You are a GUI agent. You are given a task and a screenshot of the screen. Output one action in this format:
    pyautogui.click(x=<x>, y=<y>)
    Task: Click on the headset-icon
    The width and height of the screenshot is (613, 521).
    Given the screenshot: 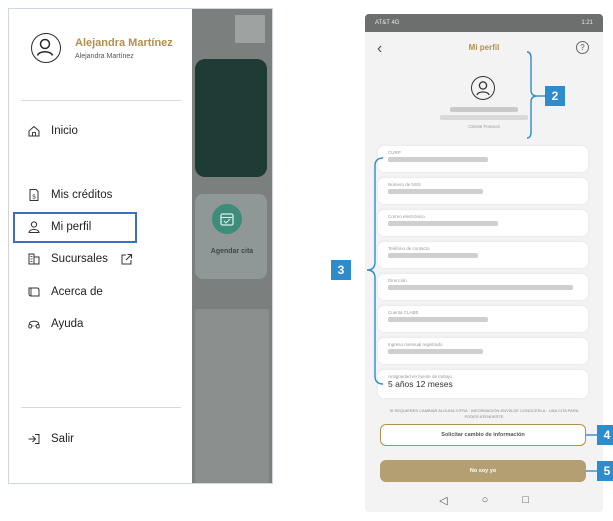 What is the action you would take?
    pyautogui.click(x=34, y=324)
    